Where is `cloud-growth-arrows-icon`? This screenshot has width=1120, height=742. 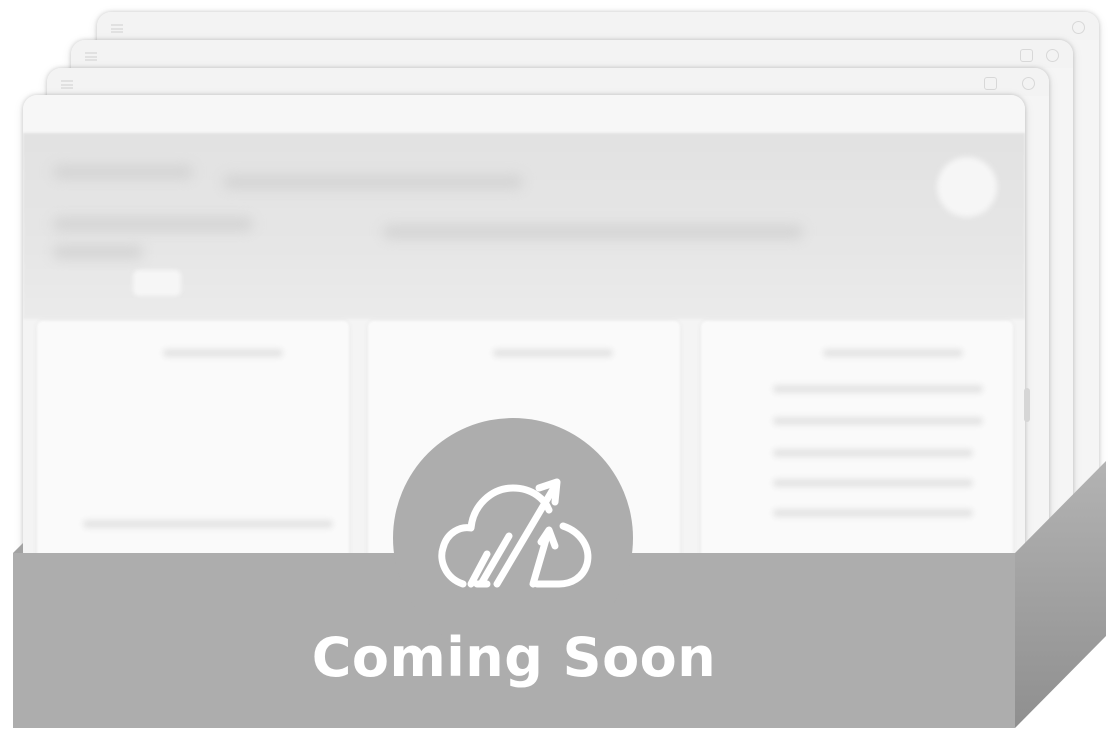
cloud-growth-arrows-icon is located at coordinates (515, 533).